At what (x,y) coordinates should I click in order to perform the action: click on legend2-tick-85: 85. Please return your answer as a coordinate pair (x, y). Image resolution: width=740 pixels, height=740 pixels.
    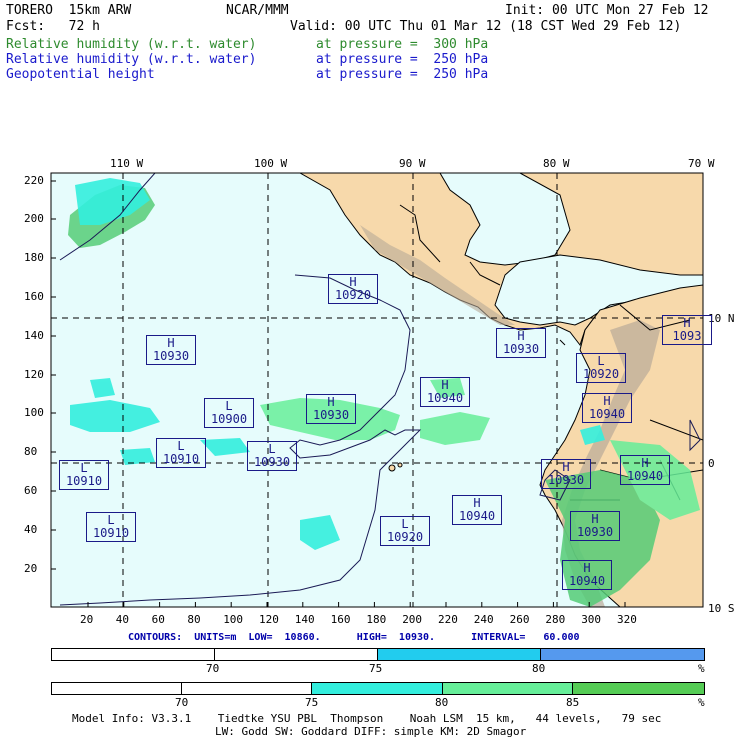
    Looking at the image, I should click on (573, 702).